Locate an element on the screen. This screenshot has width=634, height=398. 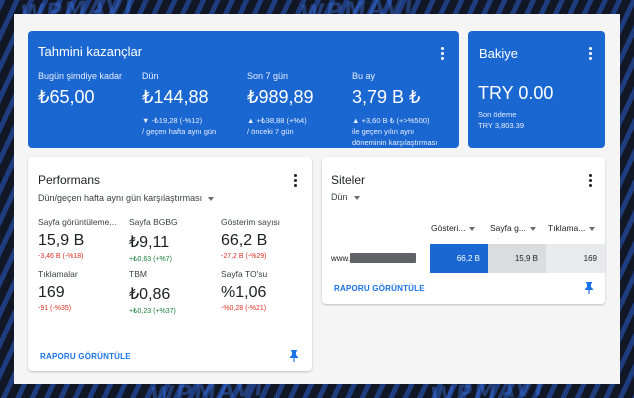
last-payment: Son ödeme TRY 3,803.39 is located at coordinates (501, 120).